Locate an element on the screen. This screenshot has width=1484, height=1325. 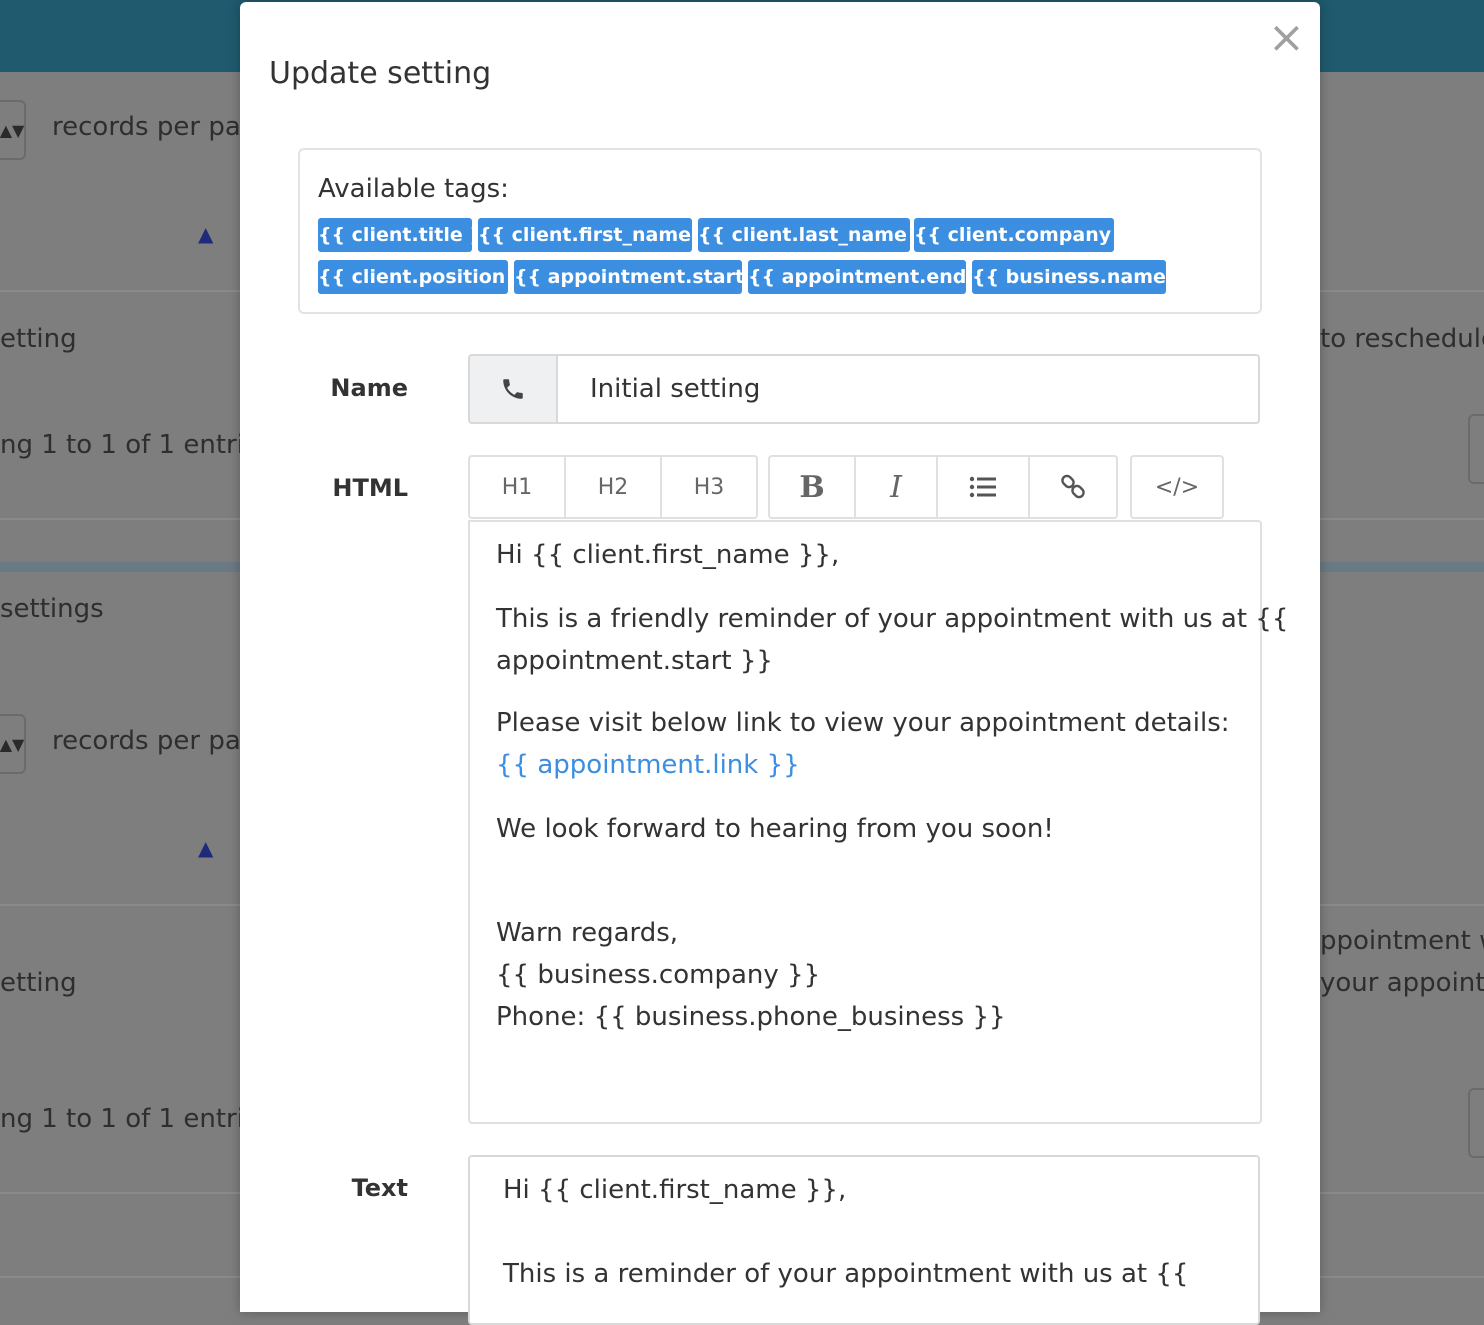
code-button-group: </> is located at coordinates (1177, 487).